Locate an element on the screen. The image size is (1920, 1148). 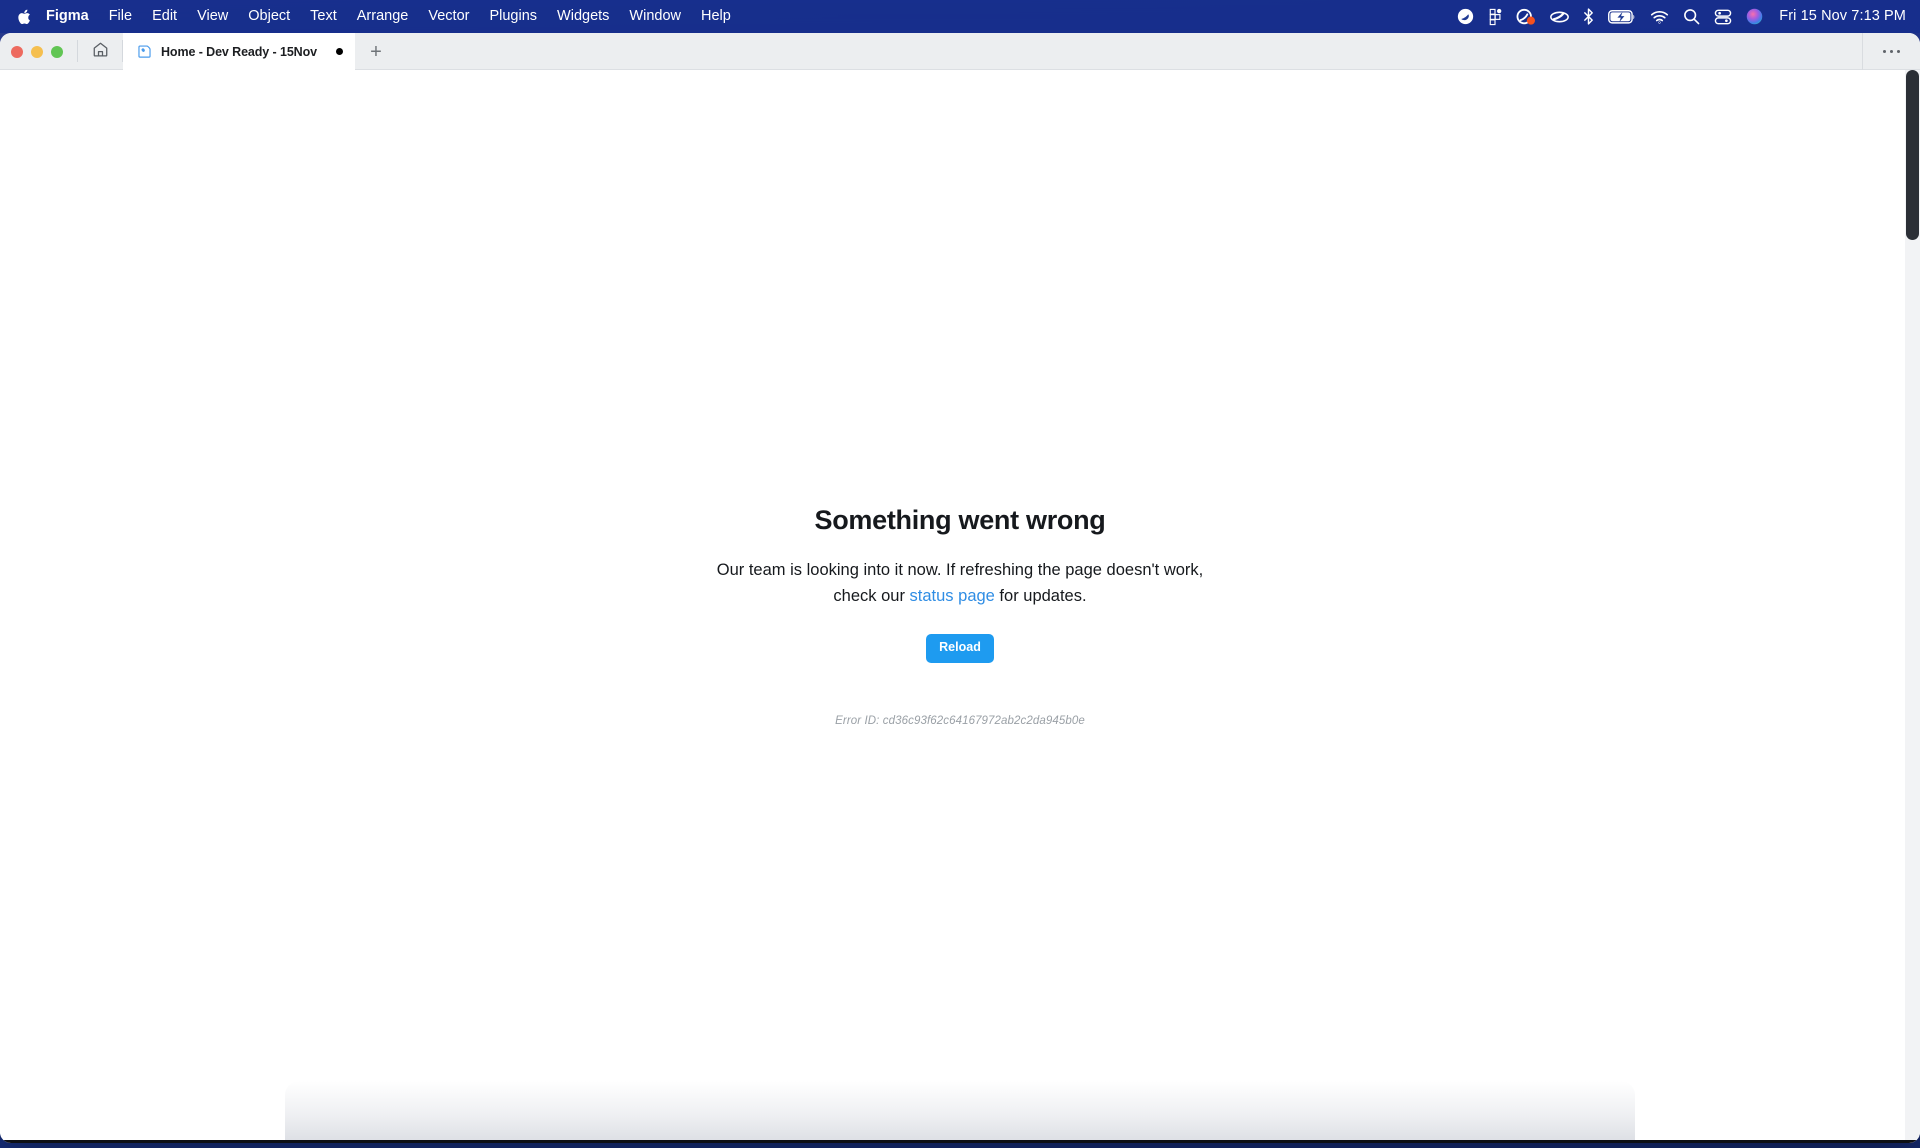
tab-list: Home - Dev Ready - 15Nov + is located at coordinates (260, 51).